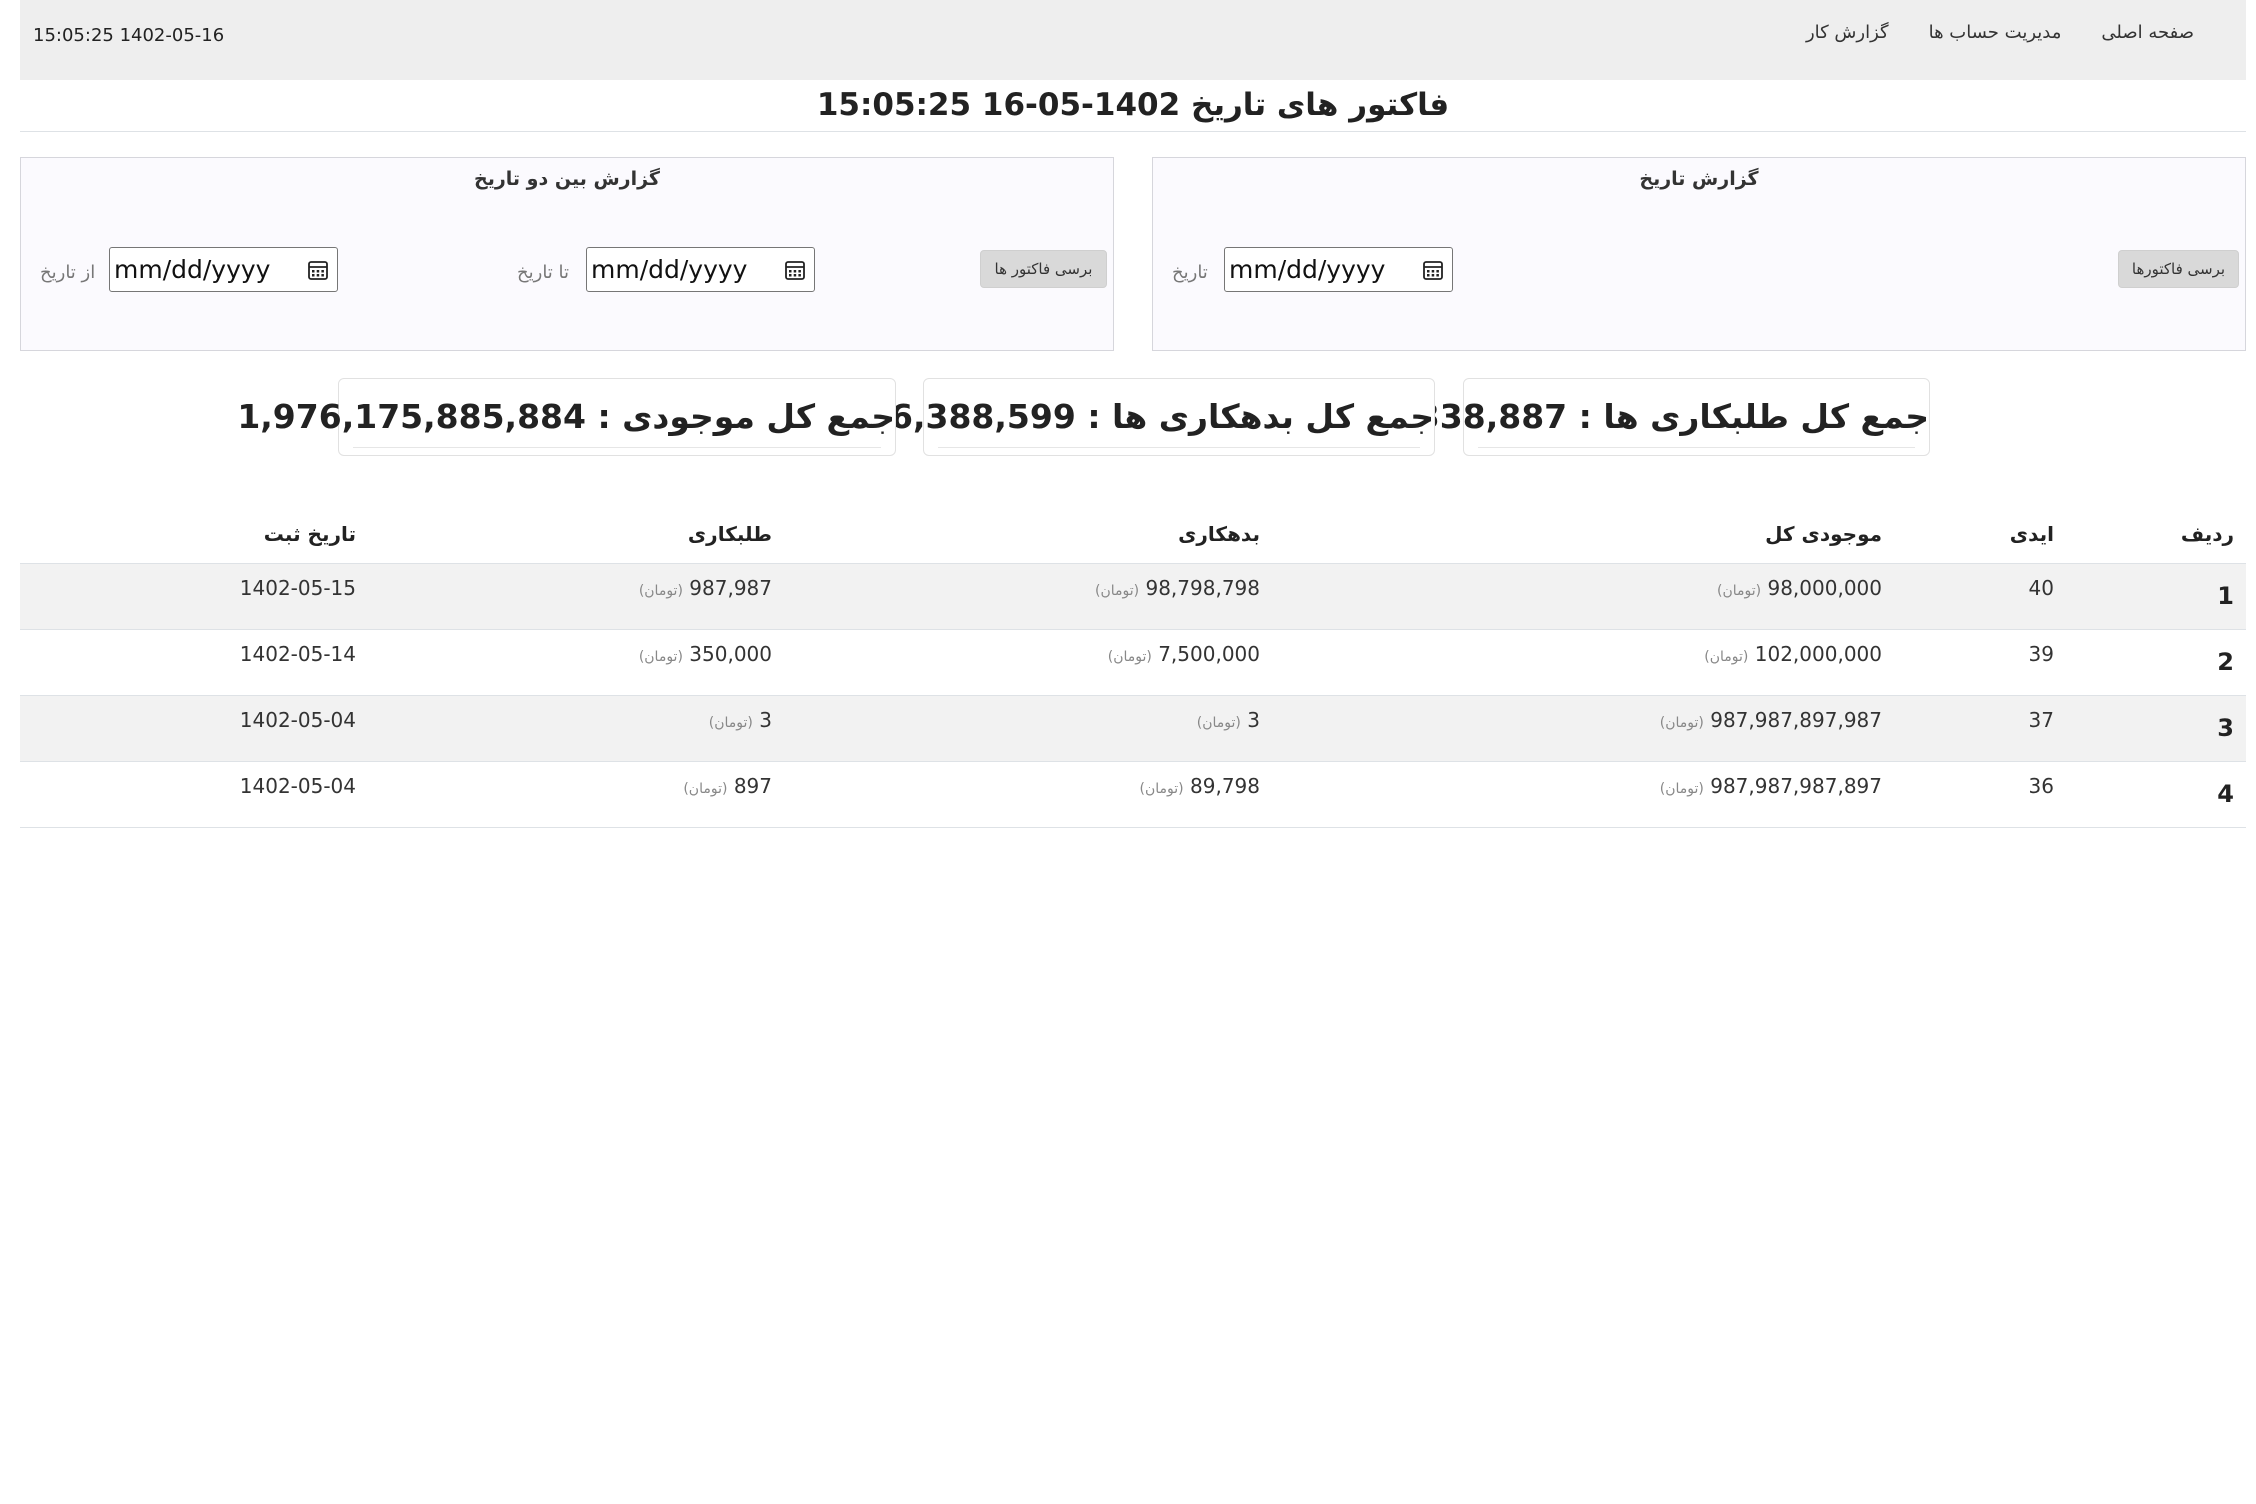 Image resolution: width=2256 pixels, height=1504 pixels. What do you see at coordinates (309, 534) in the screenshot?
I see `header-date: تاریخ ثبت` at bounding box center [309, 534].